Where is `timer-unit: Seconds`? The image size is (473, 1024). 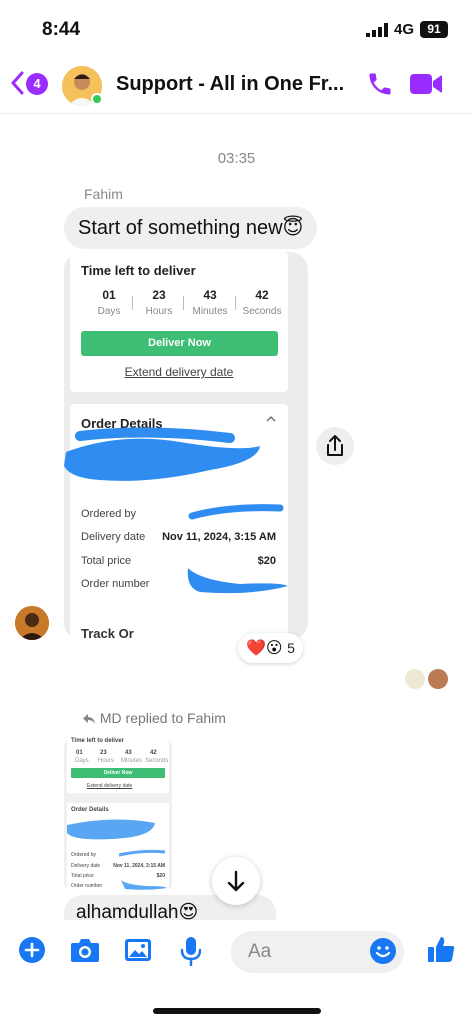 timer-unit: Seconds is located at coordinates (262, 311).